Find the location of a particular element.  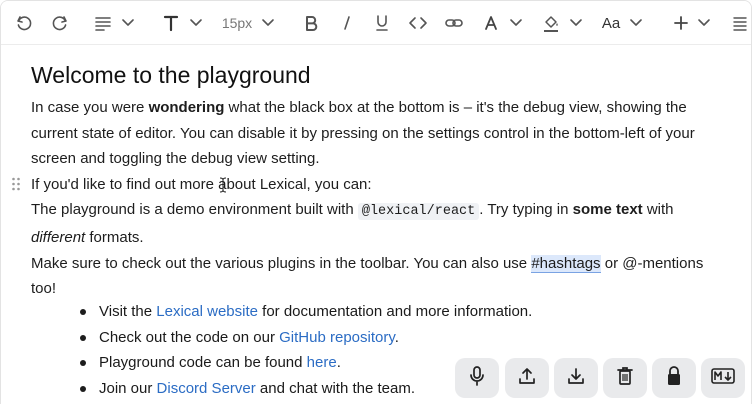

link-icon is located at coordinates (454, 23).